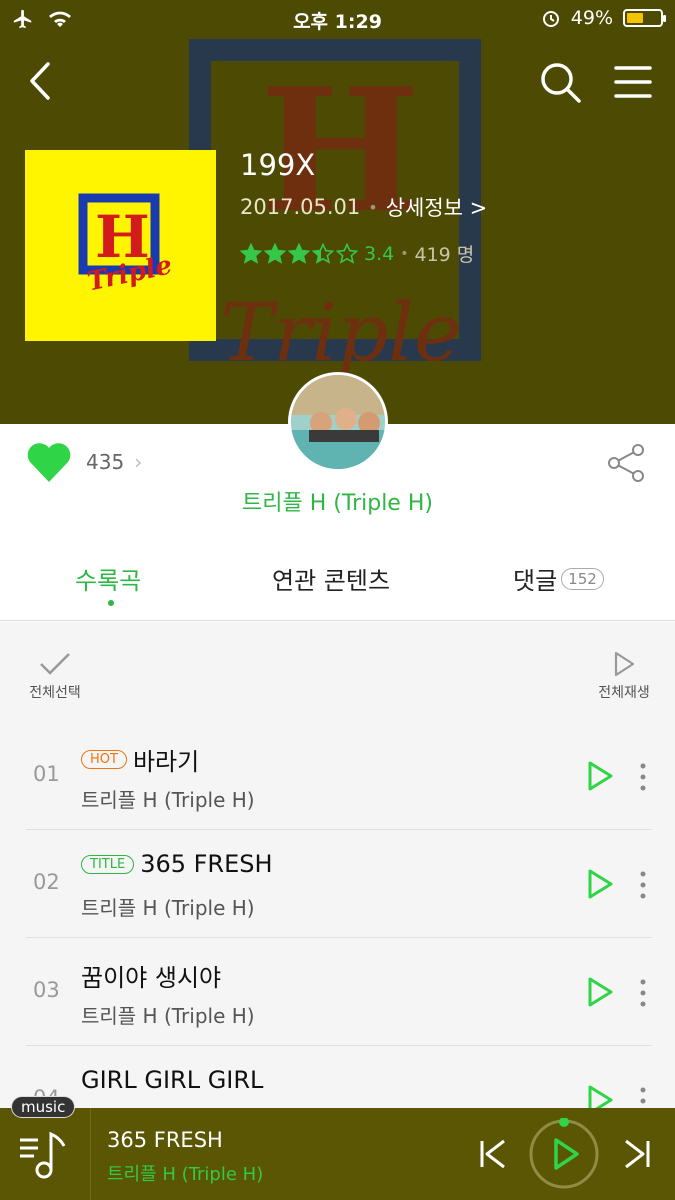  I want to click on track-number: 03, so click(46, 990).